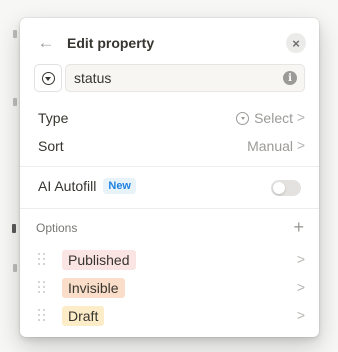 The width and height of the screenshot is (338, 352). I want to click on ai-autofill-label: AI Autofill New, so click(87, 186).